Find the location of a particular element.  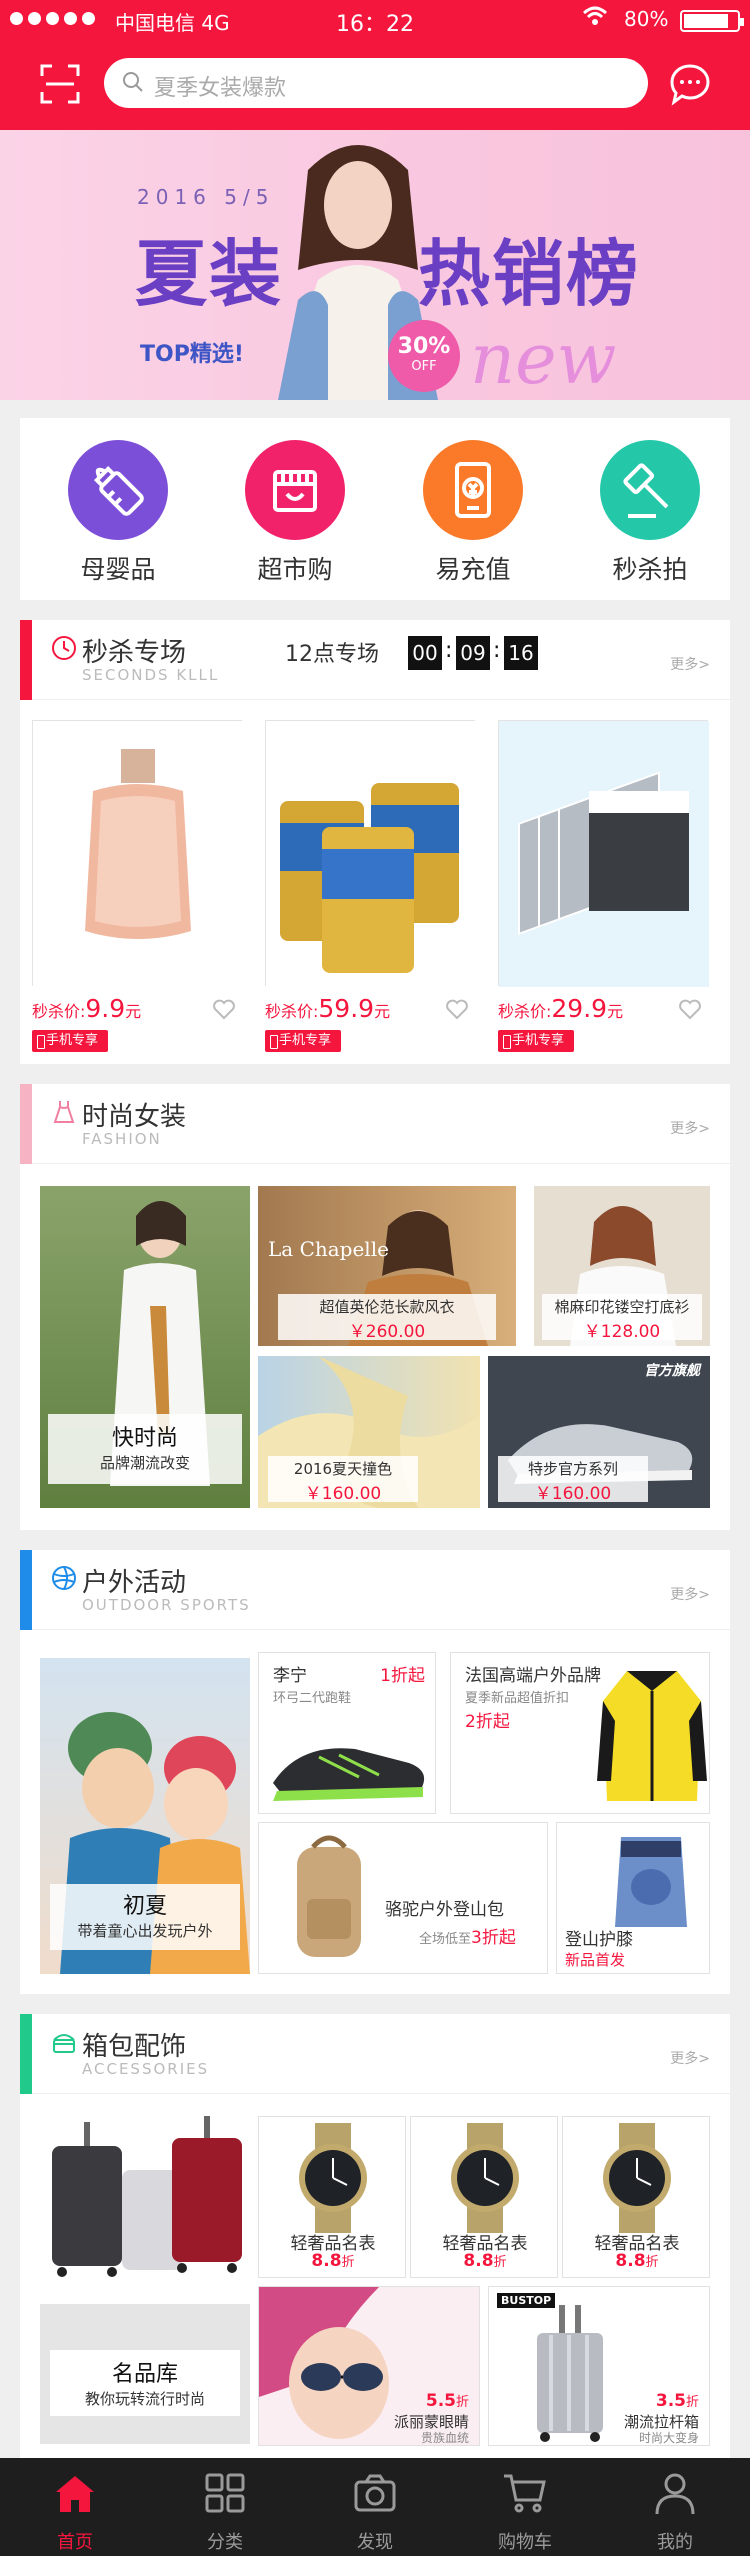

outdoor-item-jacket: 法国高端户外品牌 夏季新品超值折扣 2折起 is located at coordinates (580, 1733).